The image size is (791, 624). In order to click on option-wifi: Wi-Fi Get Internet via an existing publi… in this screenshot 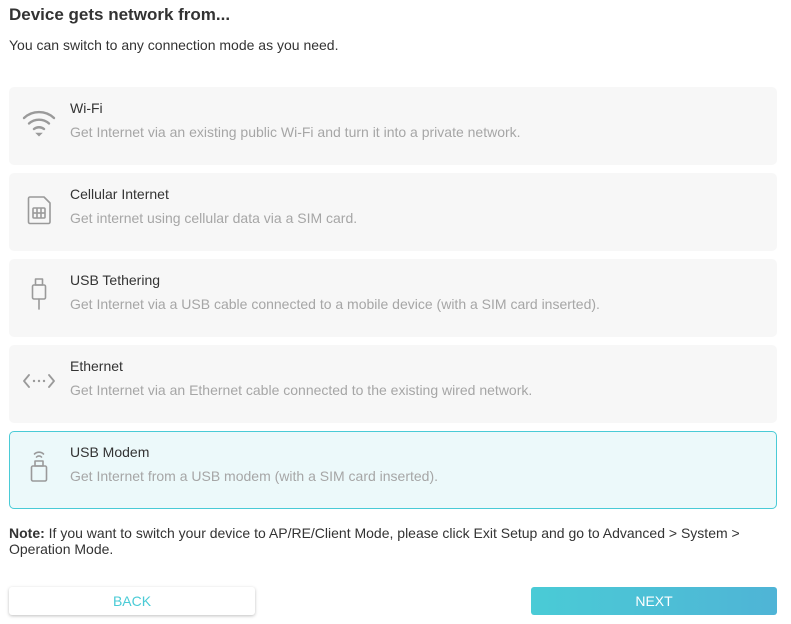, I will do `click(393, 126)`.